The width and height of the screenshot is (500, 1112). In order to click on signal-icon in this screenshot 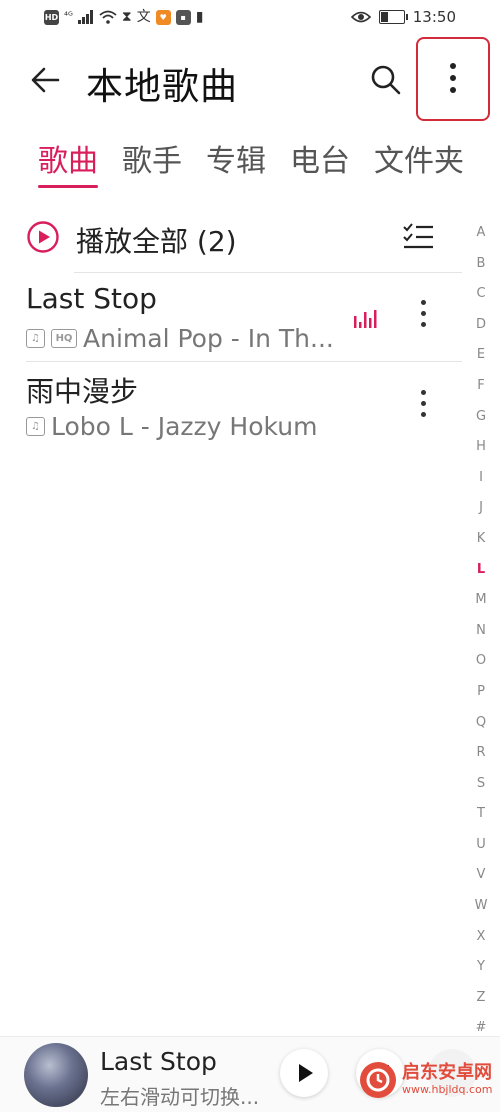, I will do `click(85, 17)`.